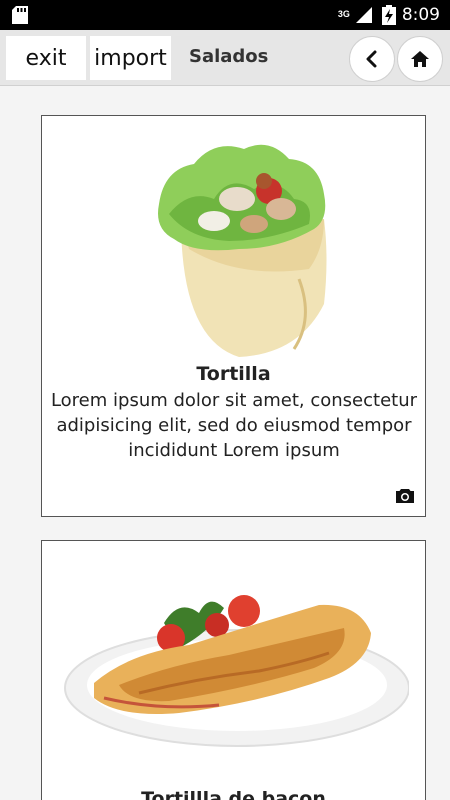  What do you see at coordinates (356, 15) in the screenshot?
I see `signal-icon: 3G` at bounding box center [356, 15].